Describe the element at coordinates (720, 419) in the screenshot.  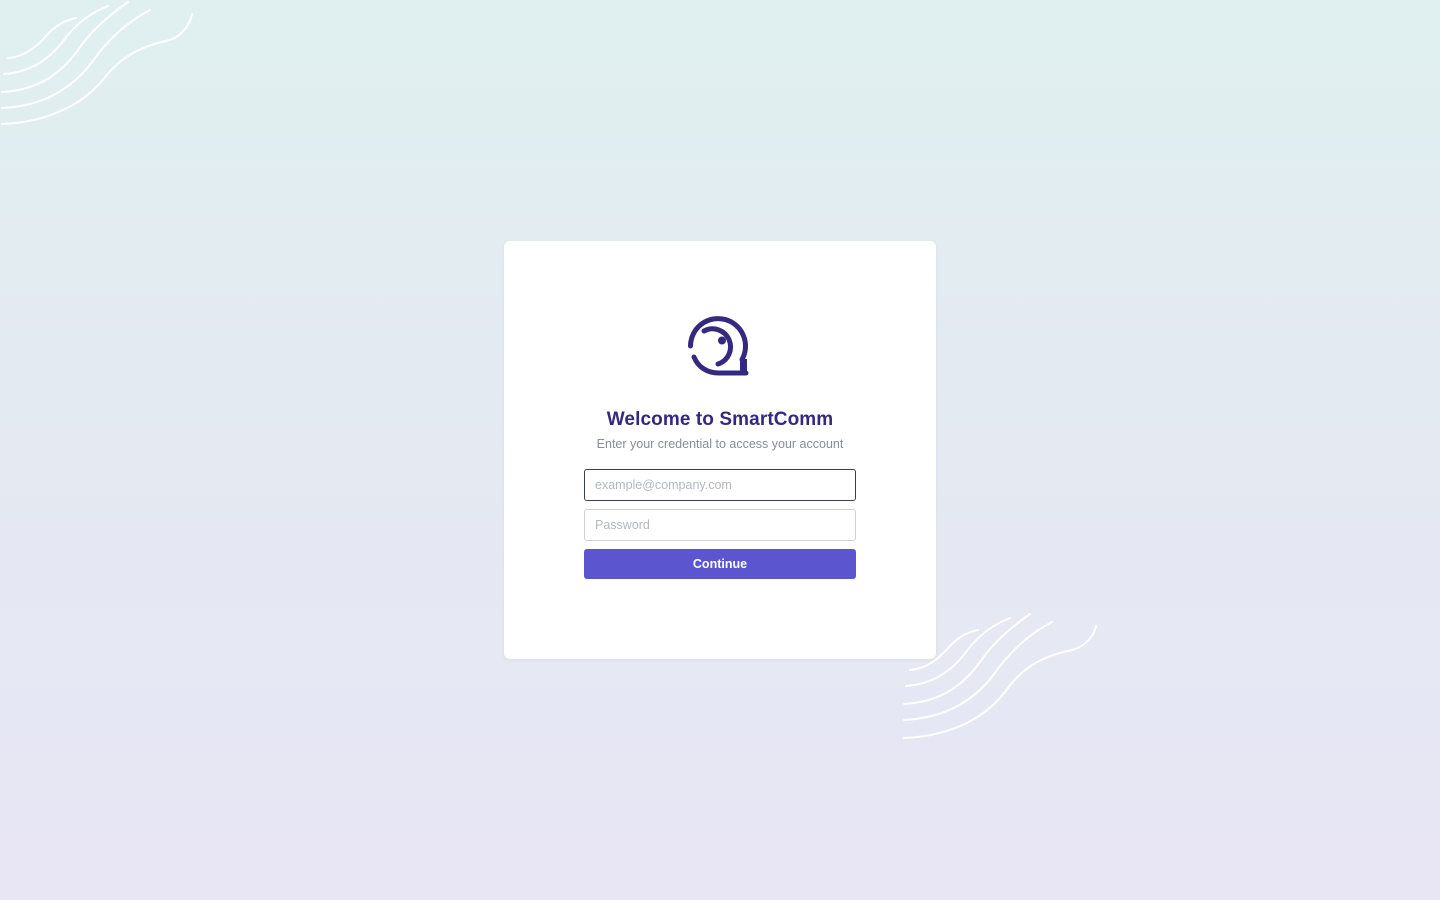
I see `page-title: Welcome to SmartComm` at that location.